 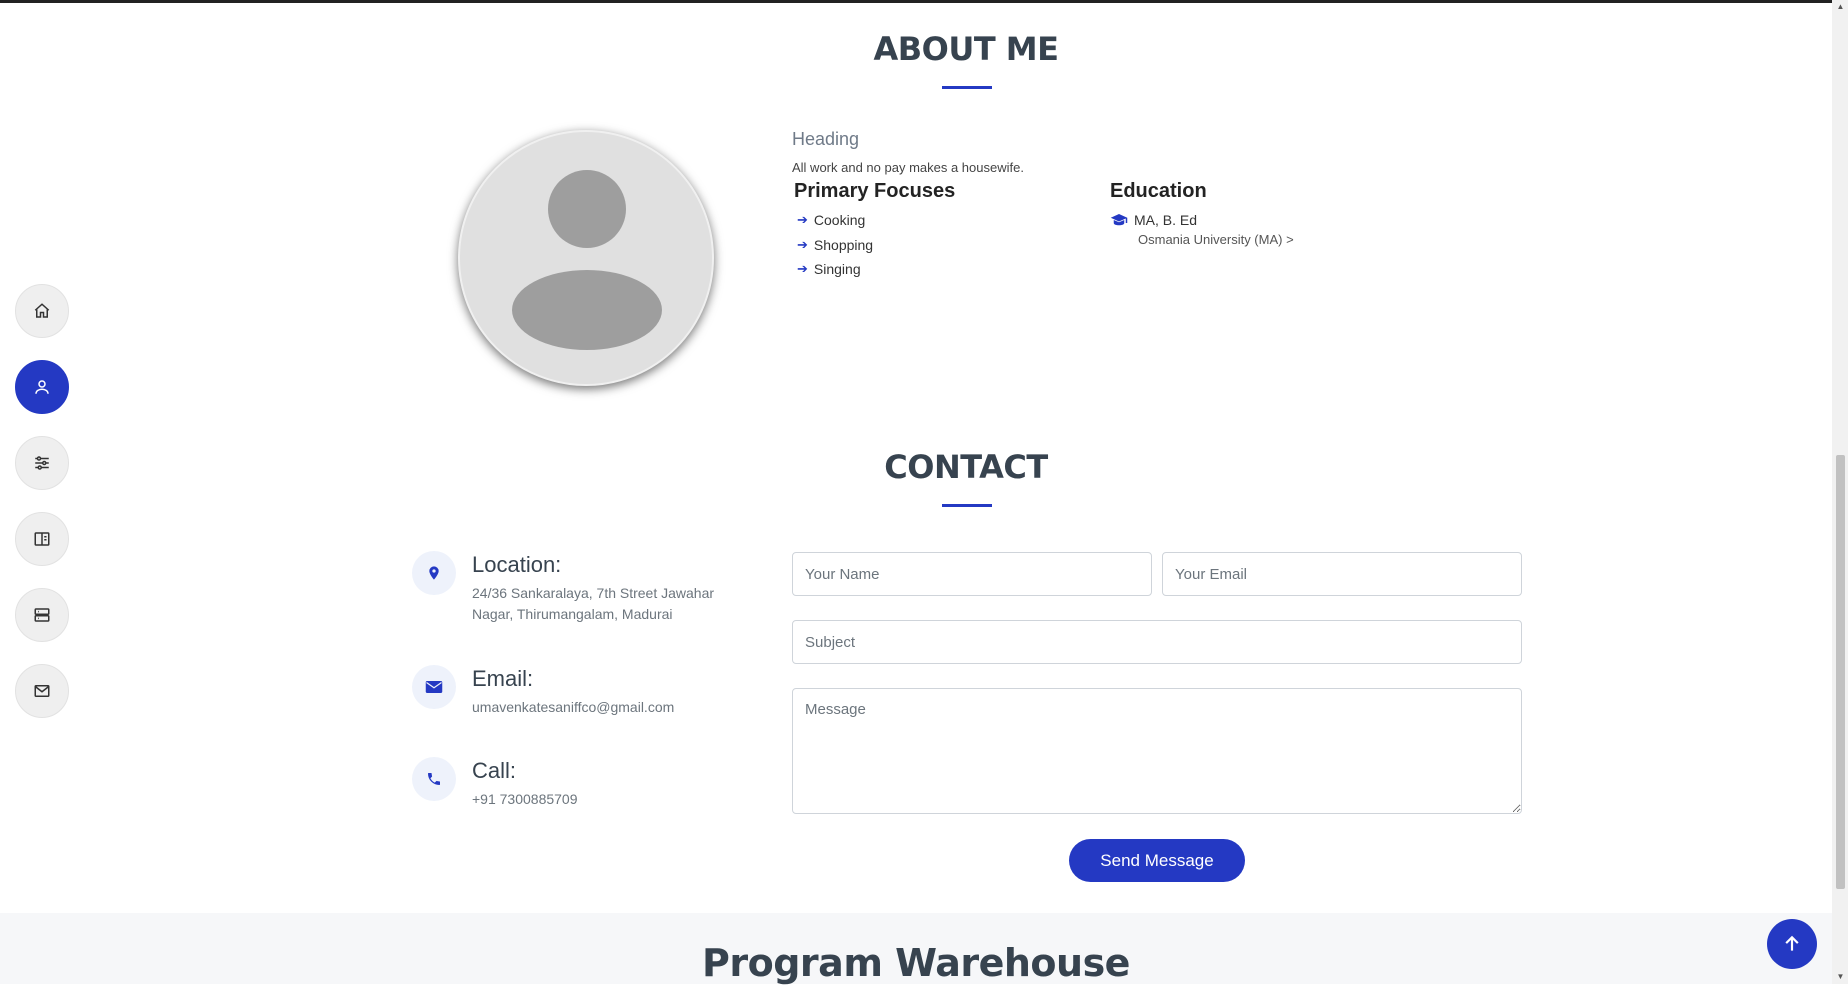 I want to click on phone-icon, so click(x=434, y=779).